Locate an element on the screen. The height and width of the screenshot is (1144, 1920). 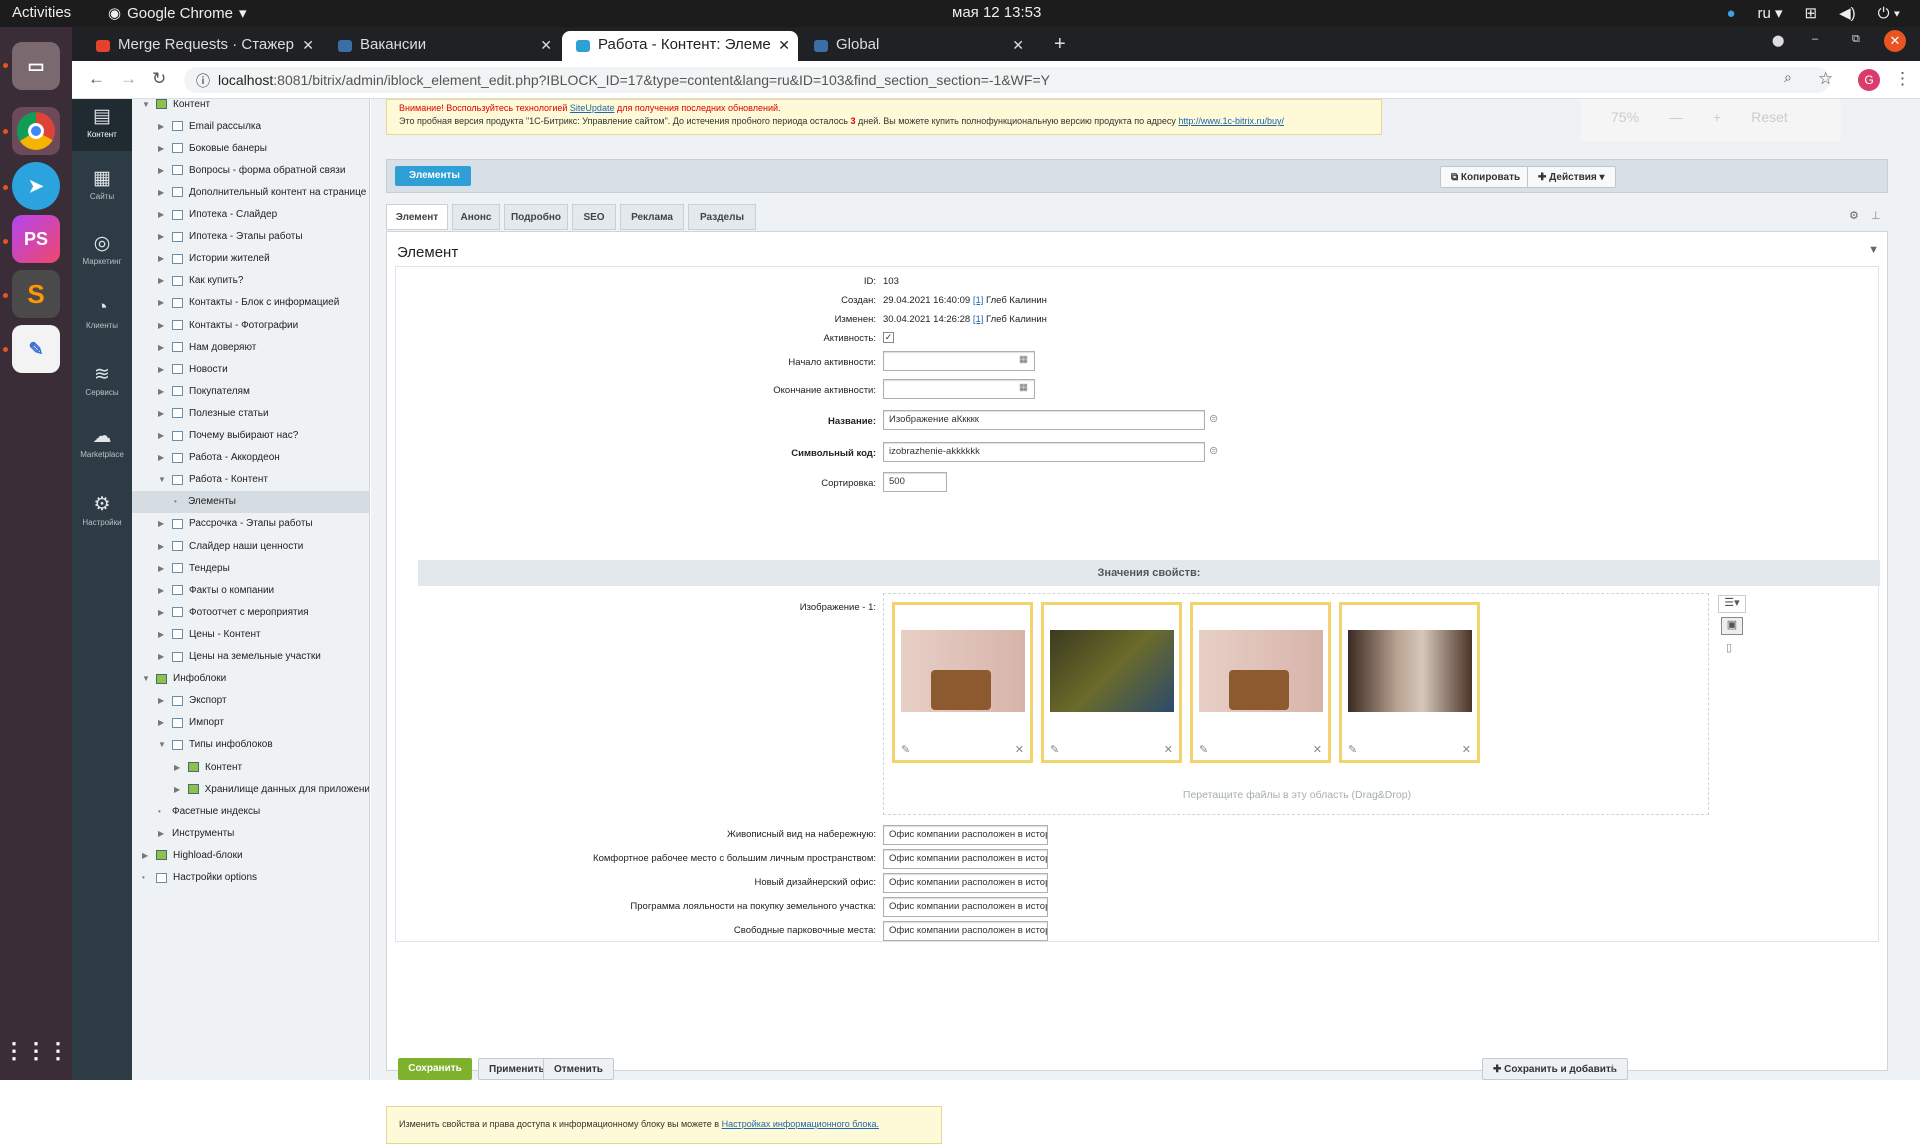
tree-item: ▶ Контакты - Блок с информацией is located at coordinates (250, 303).